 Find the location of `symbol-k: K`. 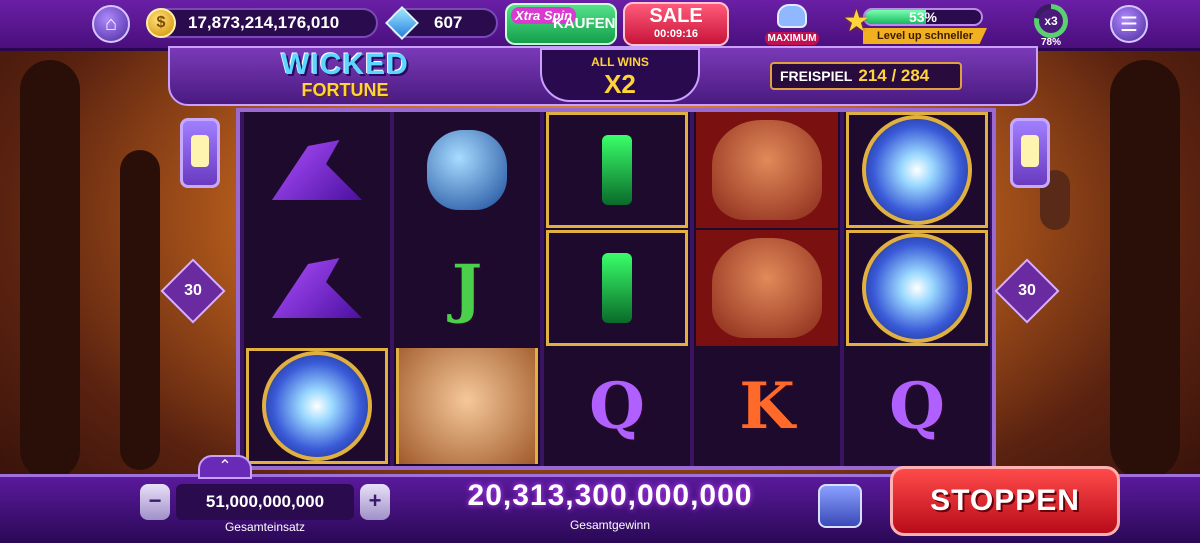

symbol-k: K is located at coordinates (767, 406).